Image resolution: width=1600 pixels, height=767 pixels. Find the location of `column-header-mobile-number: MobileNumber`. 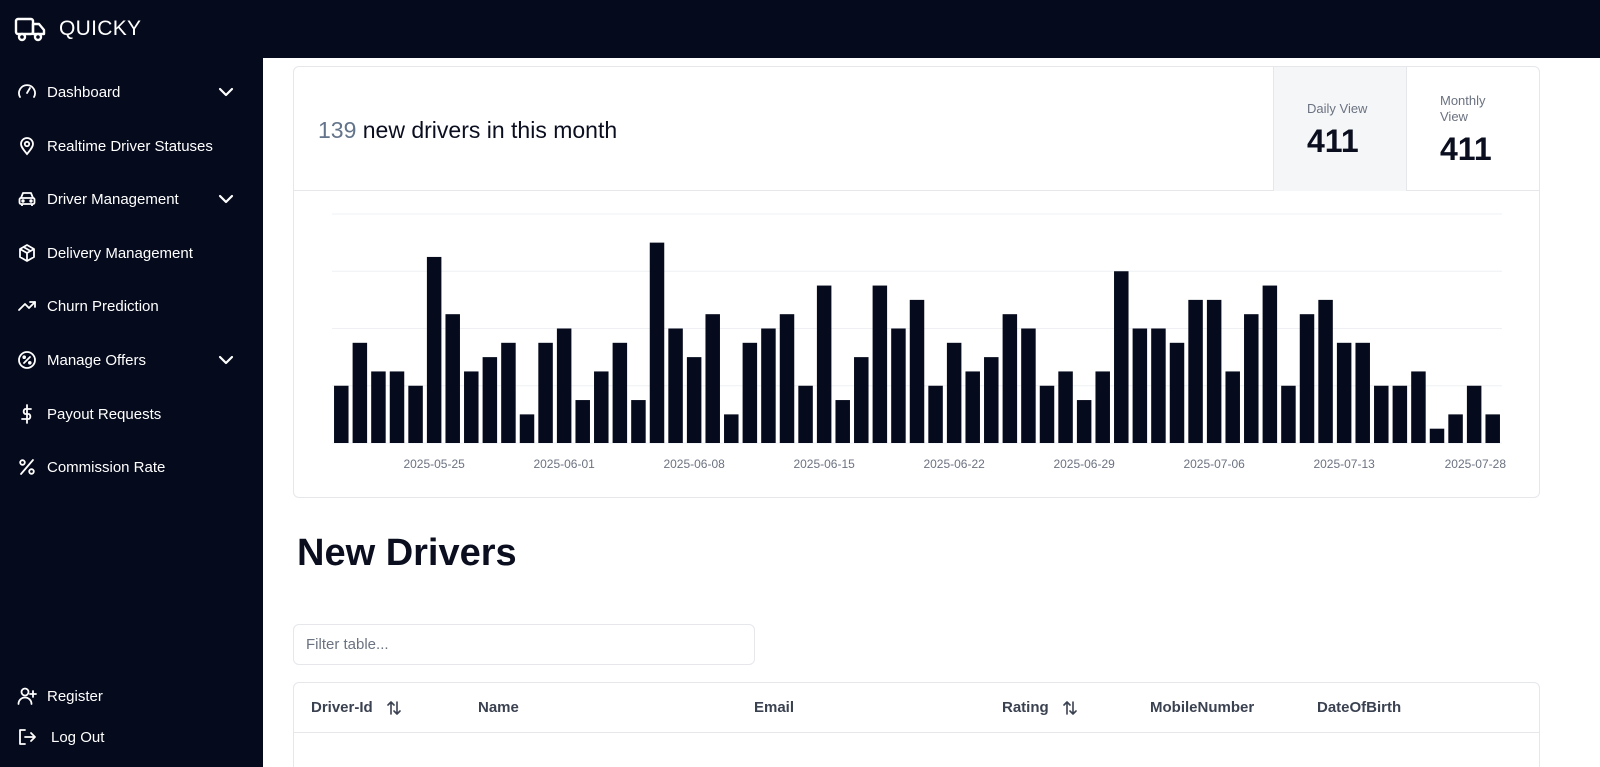

column-header-mobile-number: MobileNumber is located at coordinates (1202, 707).